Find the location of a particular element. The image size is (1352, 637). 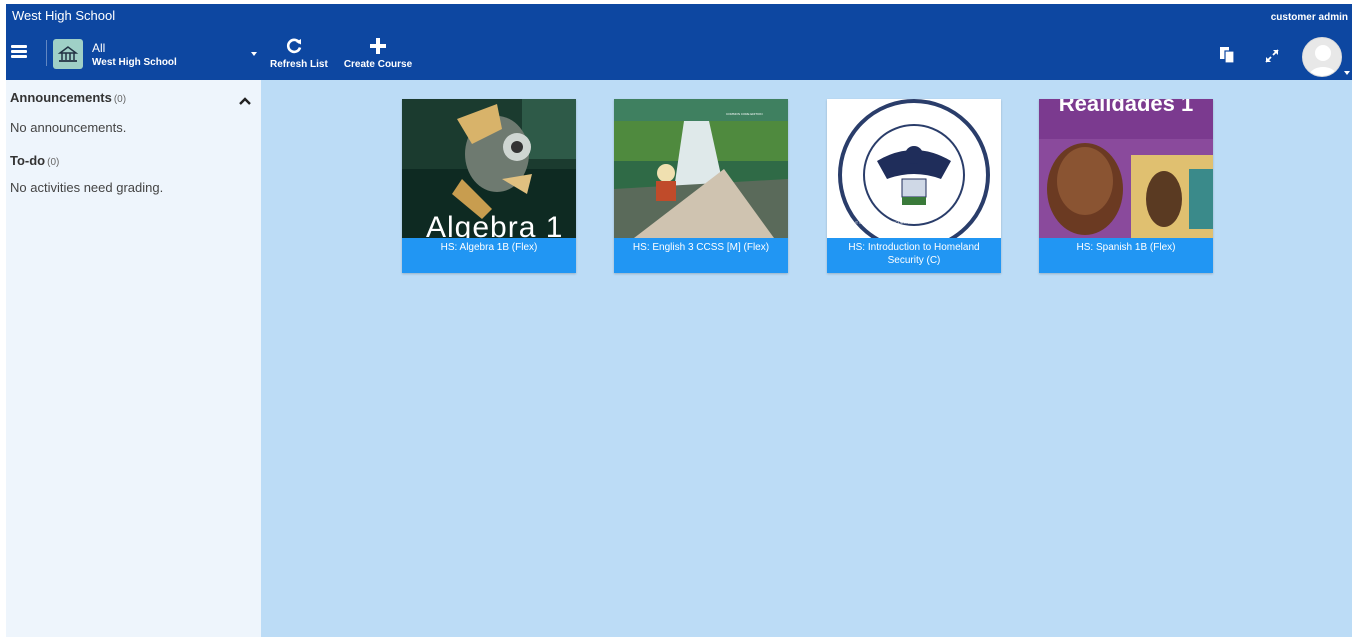

course-card-algebra: Algebra 1 HS: Algebra 1B (Flex) is located at coordinates (489, 186).